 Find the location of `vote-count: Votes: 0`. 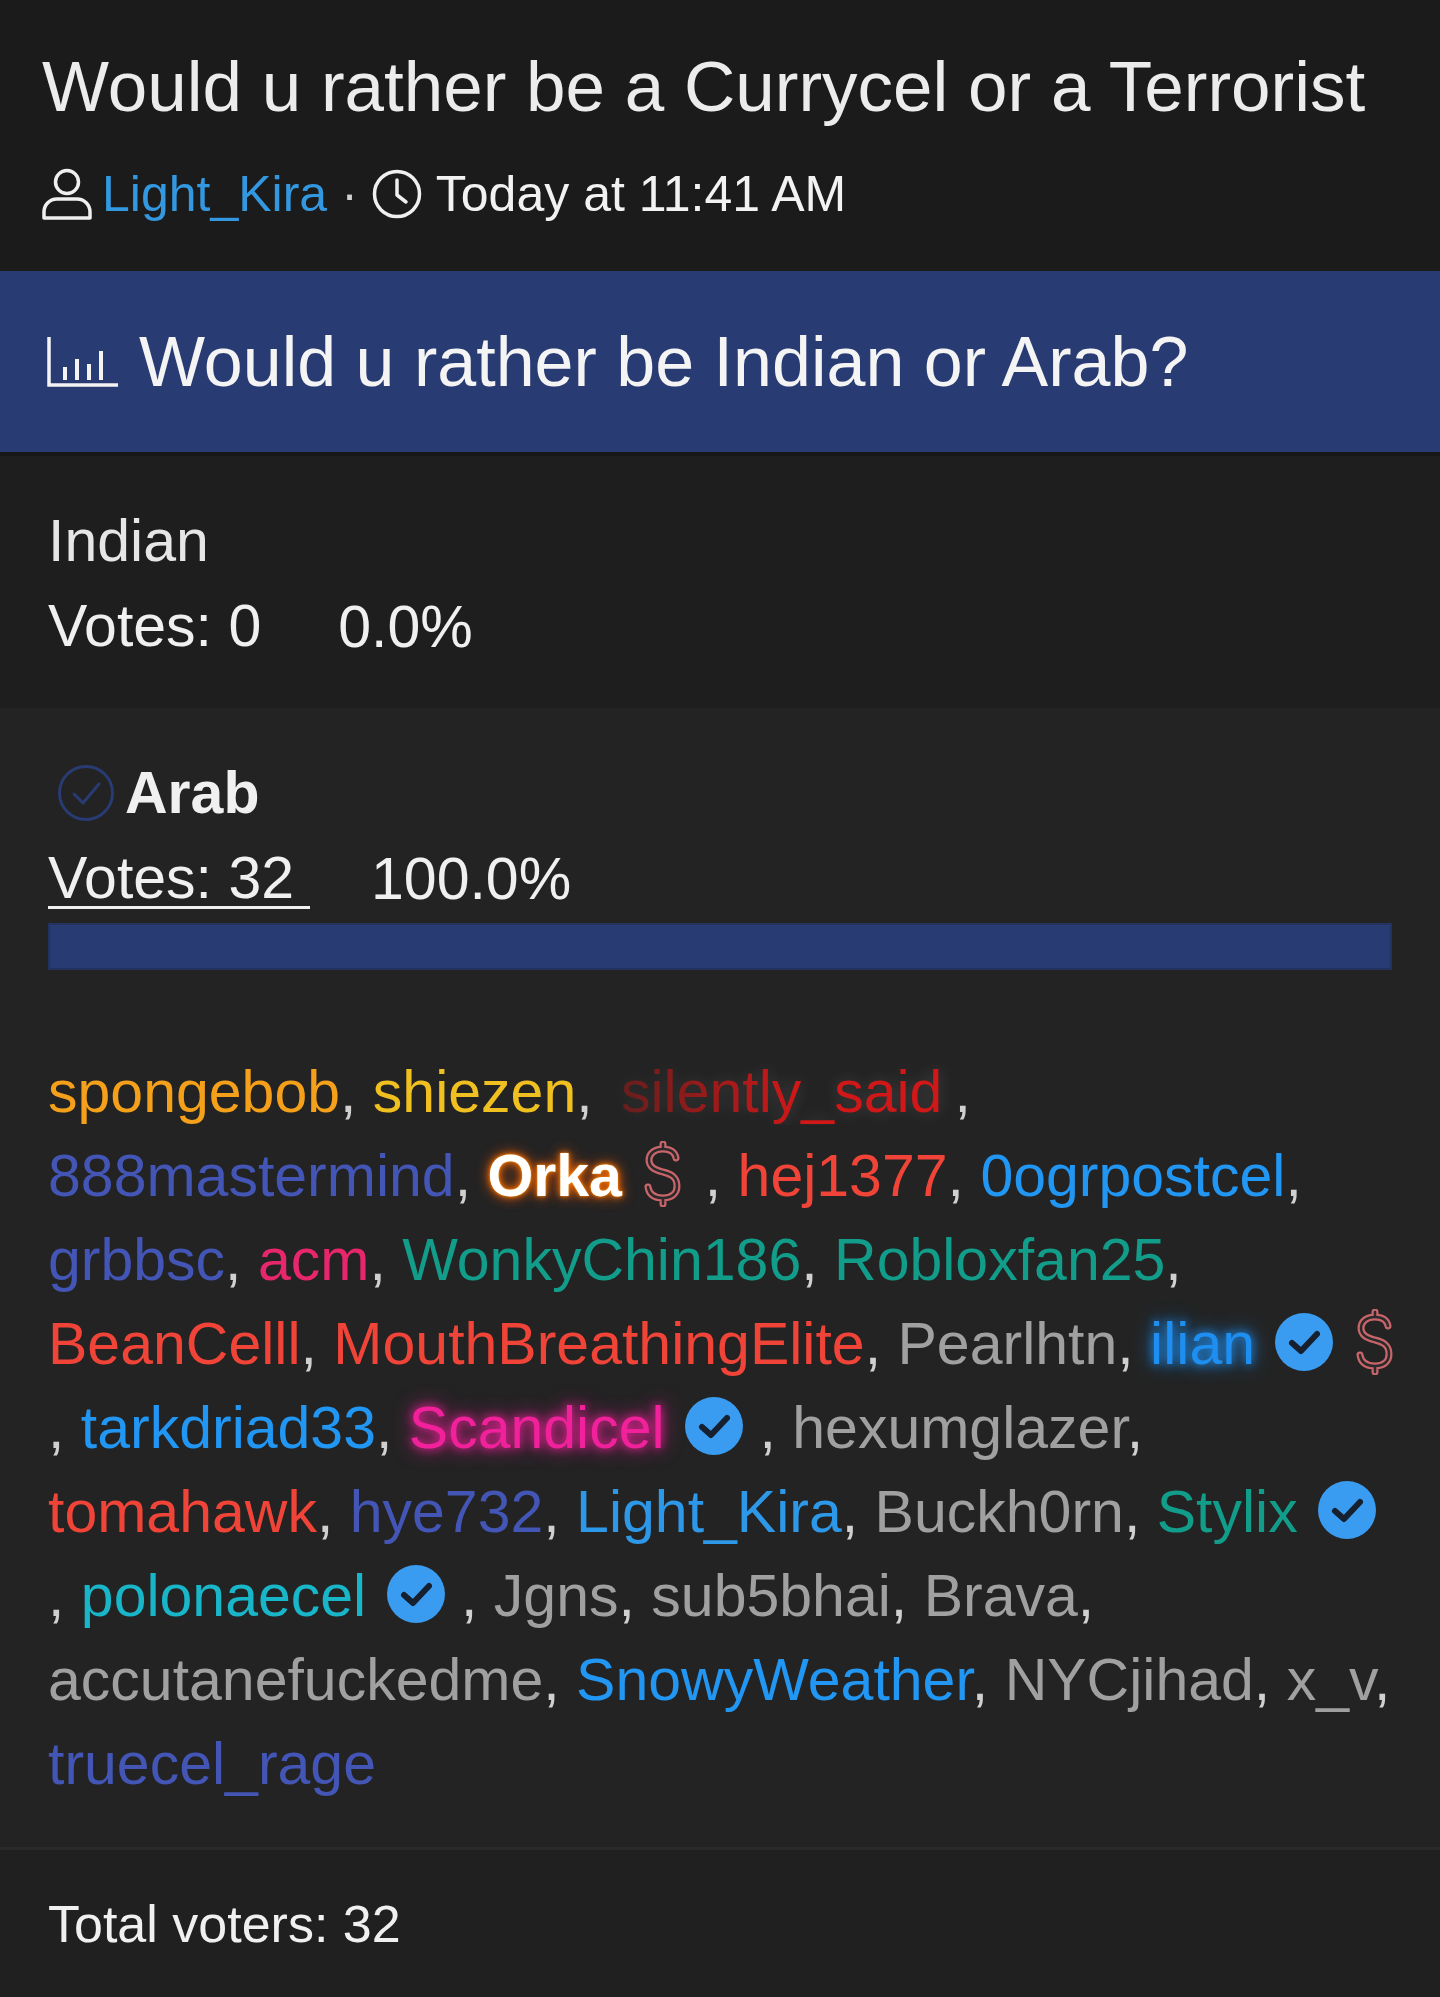

vote-count: Votes: 0 is located at coordinates (155, 627).